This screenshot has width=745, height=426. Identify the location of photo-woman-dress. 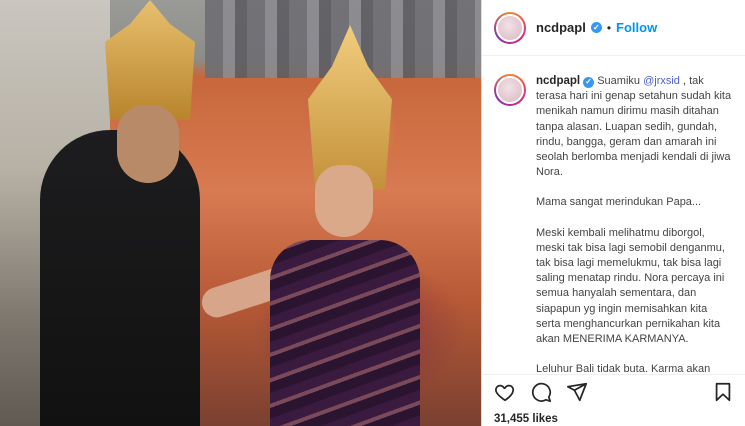
(345, 333).